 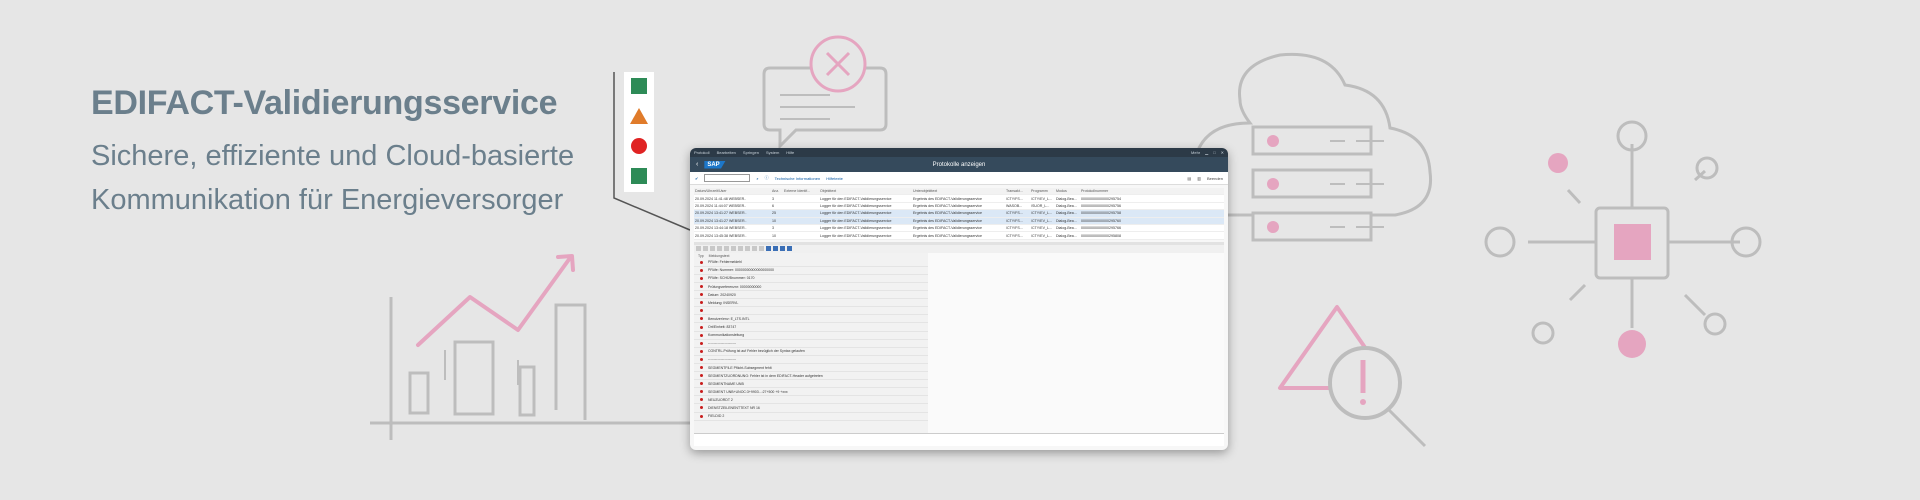 I want to click on filter-error-icon, so click(x=768, y=249).